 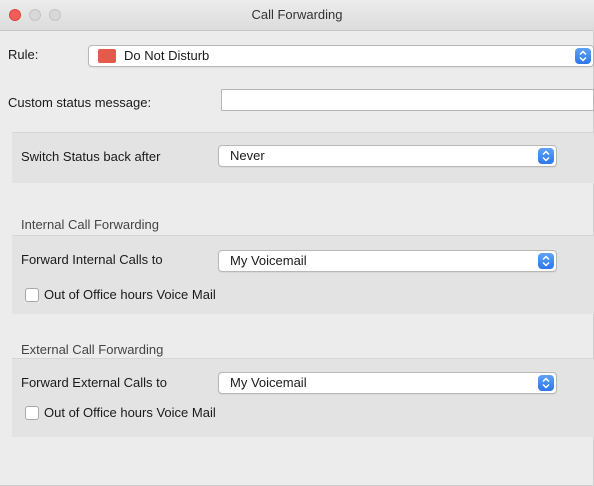 I want to click on switch-status-panel: Switch Status back after Never, so click(x=303, y=157).